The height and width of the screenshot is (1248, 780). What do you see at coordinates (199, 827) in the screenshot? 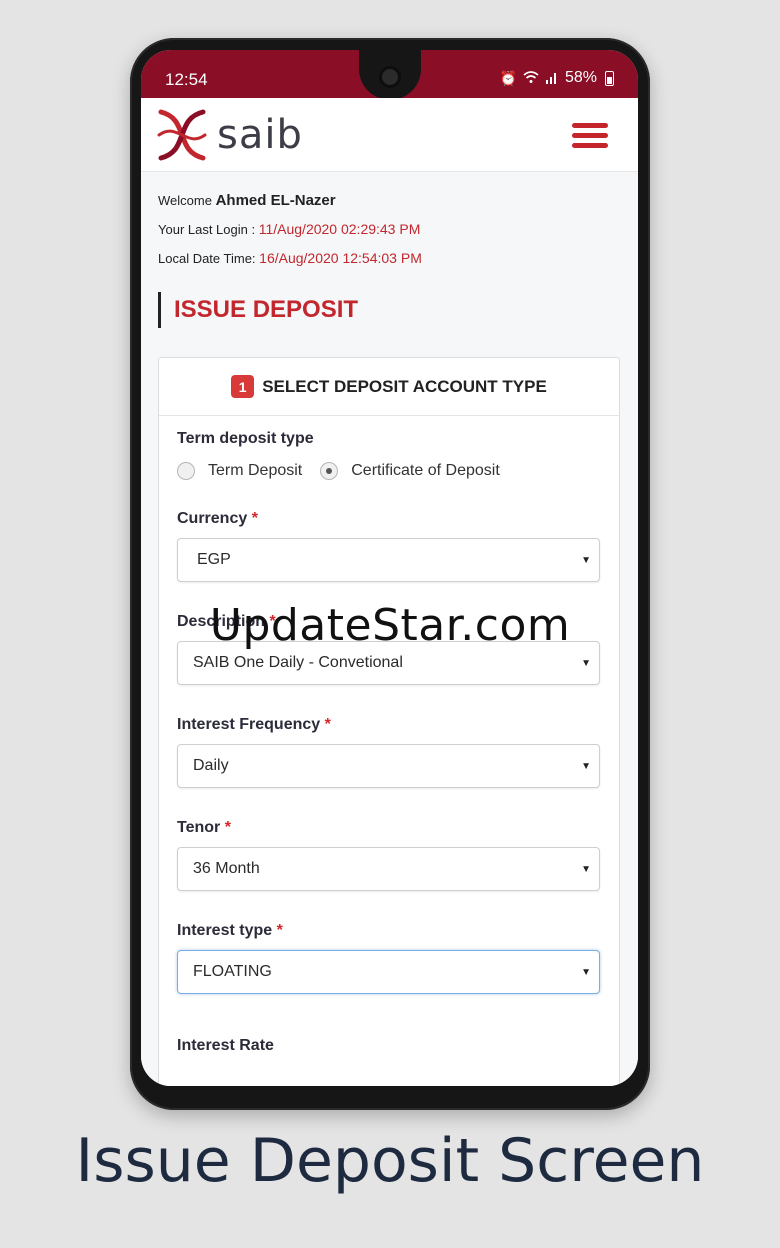
I see `tenor-label-text: Tenor` at bounding box center [199, 827].